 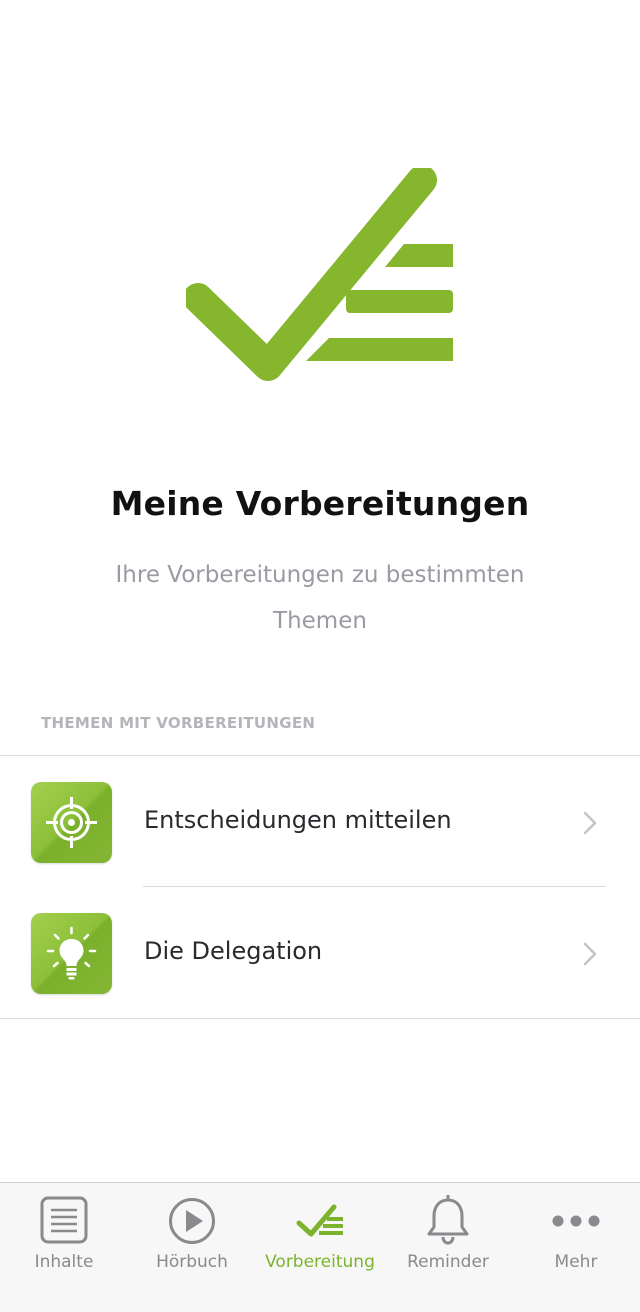 What do you see at coordinates (320, 598) in the screenshot?
I see `page-subtitle: Ihre Vorbereitungen zu bestimmten Themen` at bounding box center [320, 598].